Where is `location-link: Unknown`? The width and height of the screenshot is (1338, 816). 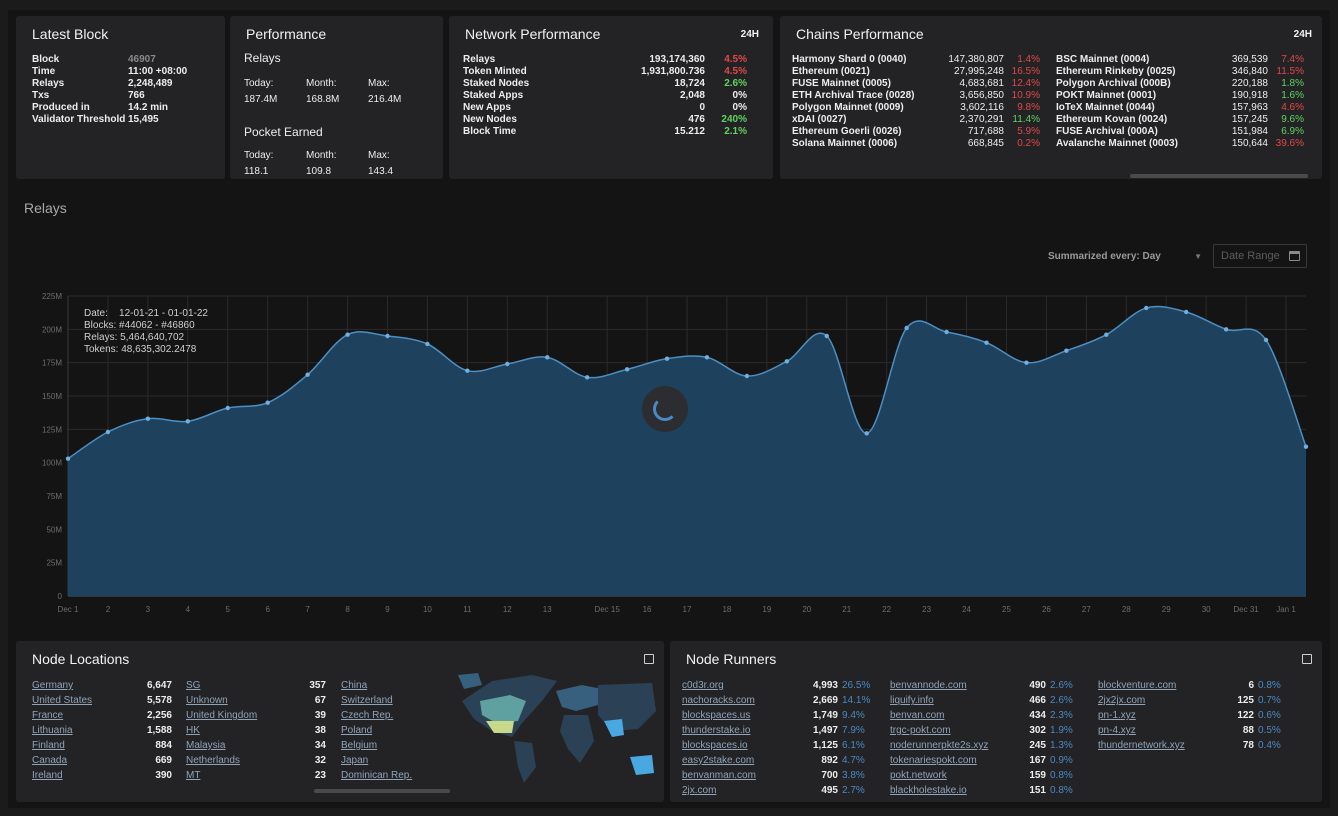 location-link: Unknown is located at coordinates (236, 700).